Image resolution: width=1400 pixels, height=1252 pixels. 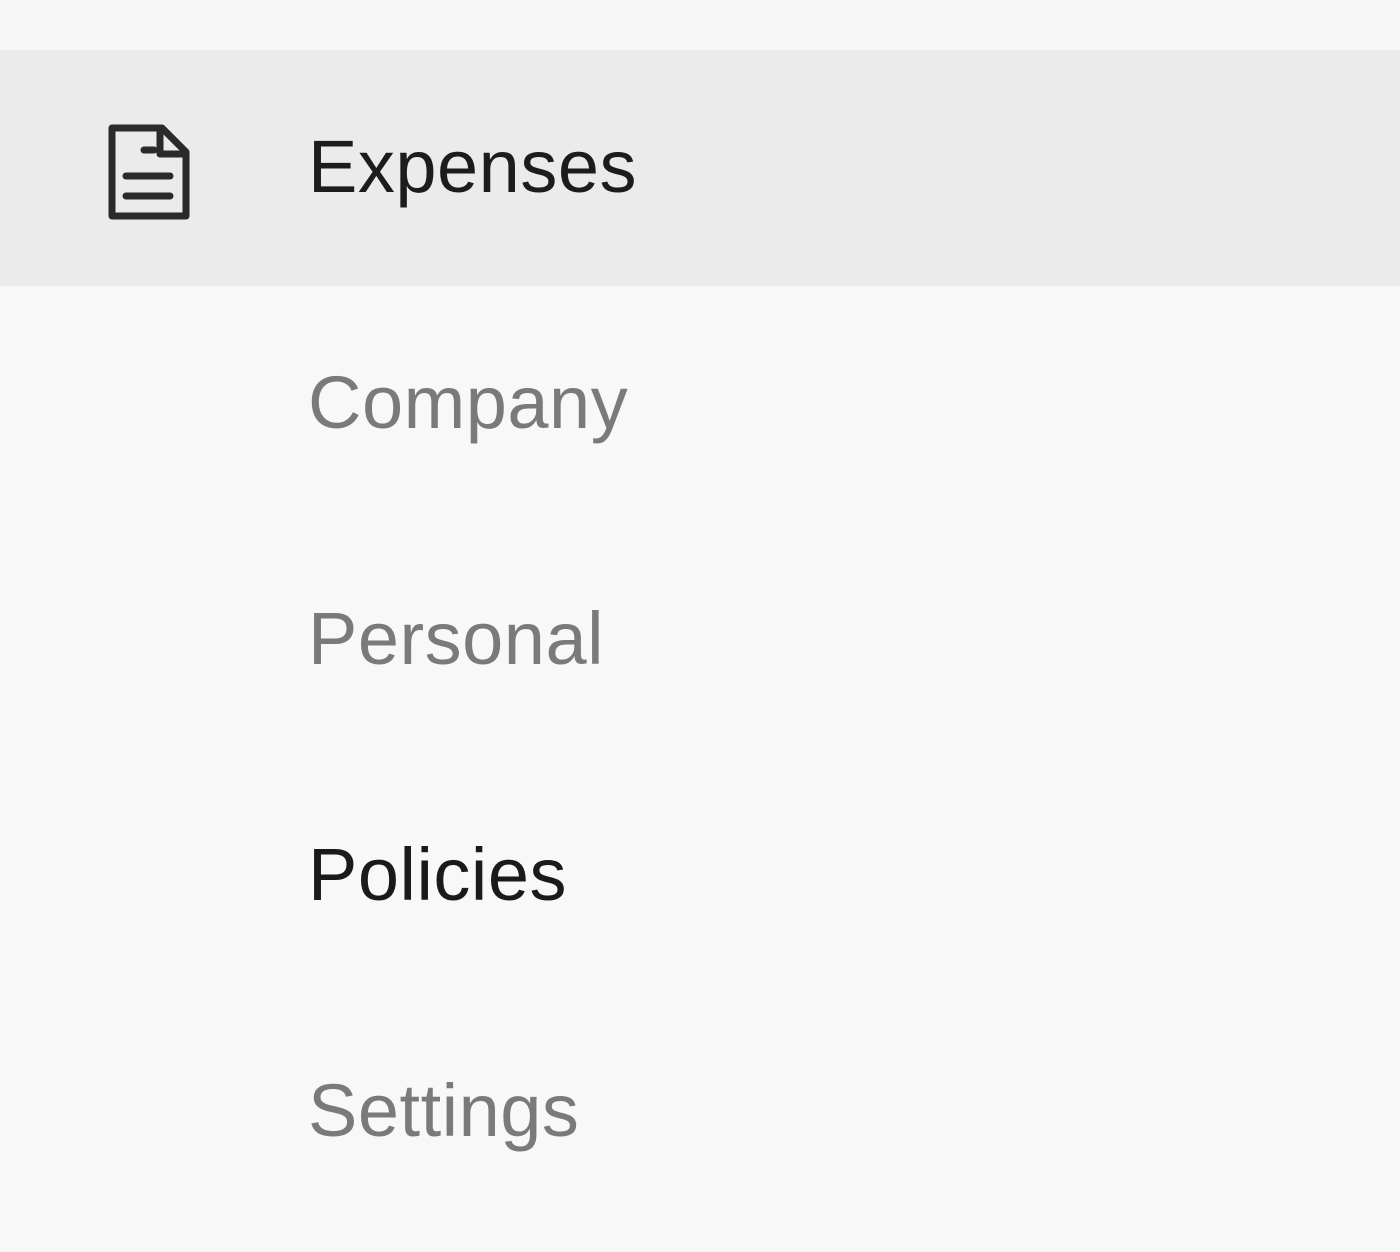 I want to click on document-icon, so click(x=149, y=172).